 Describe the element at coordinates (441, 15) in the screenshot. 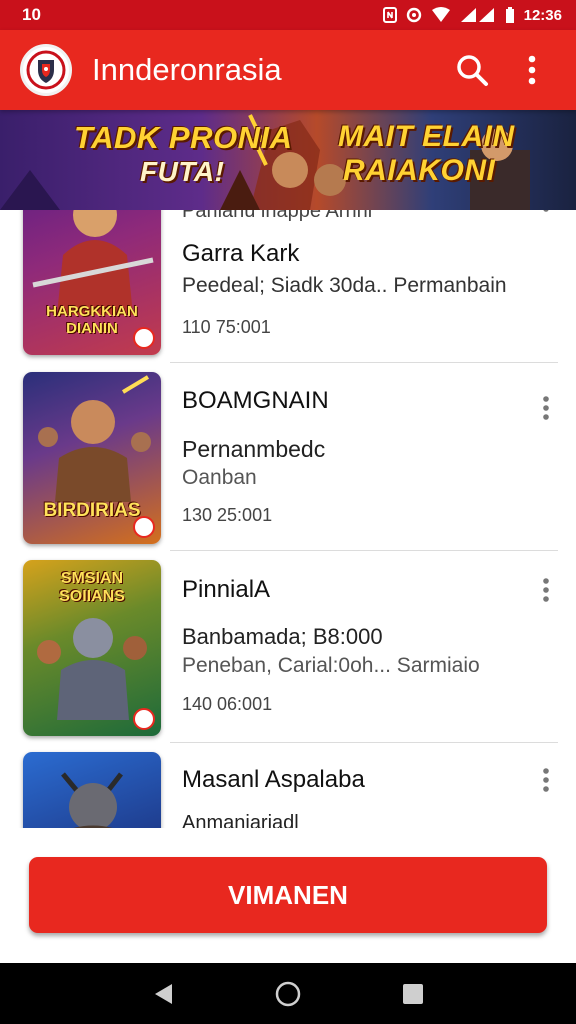

I see `wifi-icon` at that location.